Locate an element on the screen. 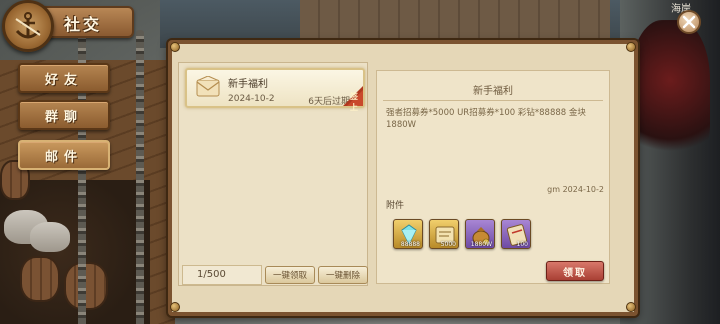 The height and width of the screenshot is (324, 720). mail-detail-body: 强者招募券*5000 UR招募券*100 彩钻*88888 金块1880W is located at coordinates (486, 119).